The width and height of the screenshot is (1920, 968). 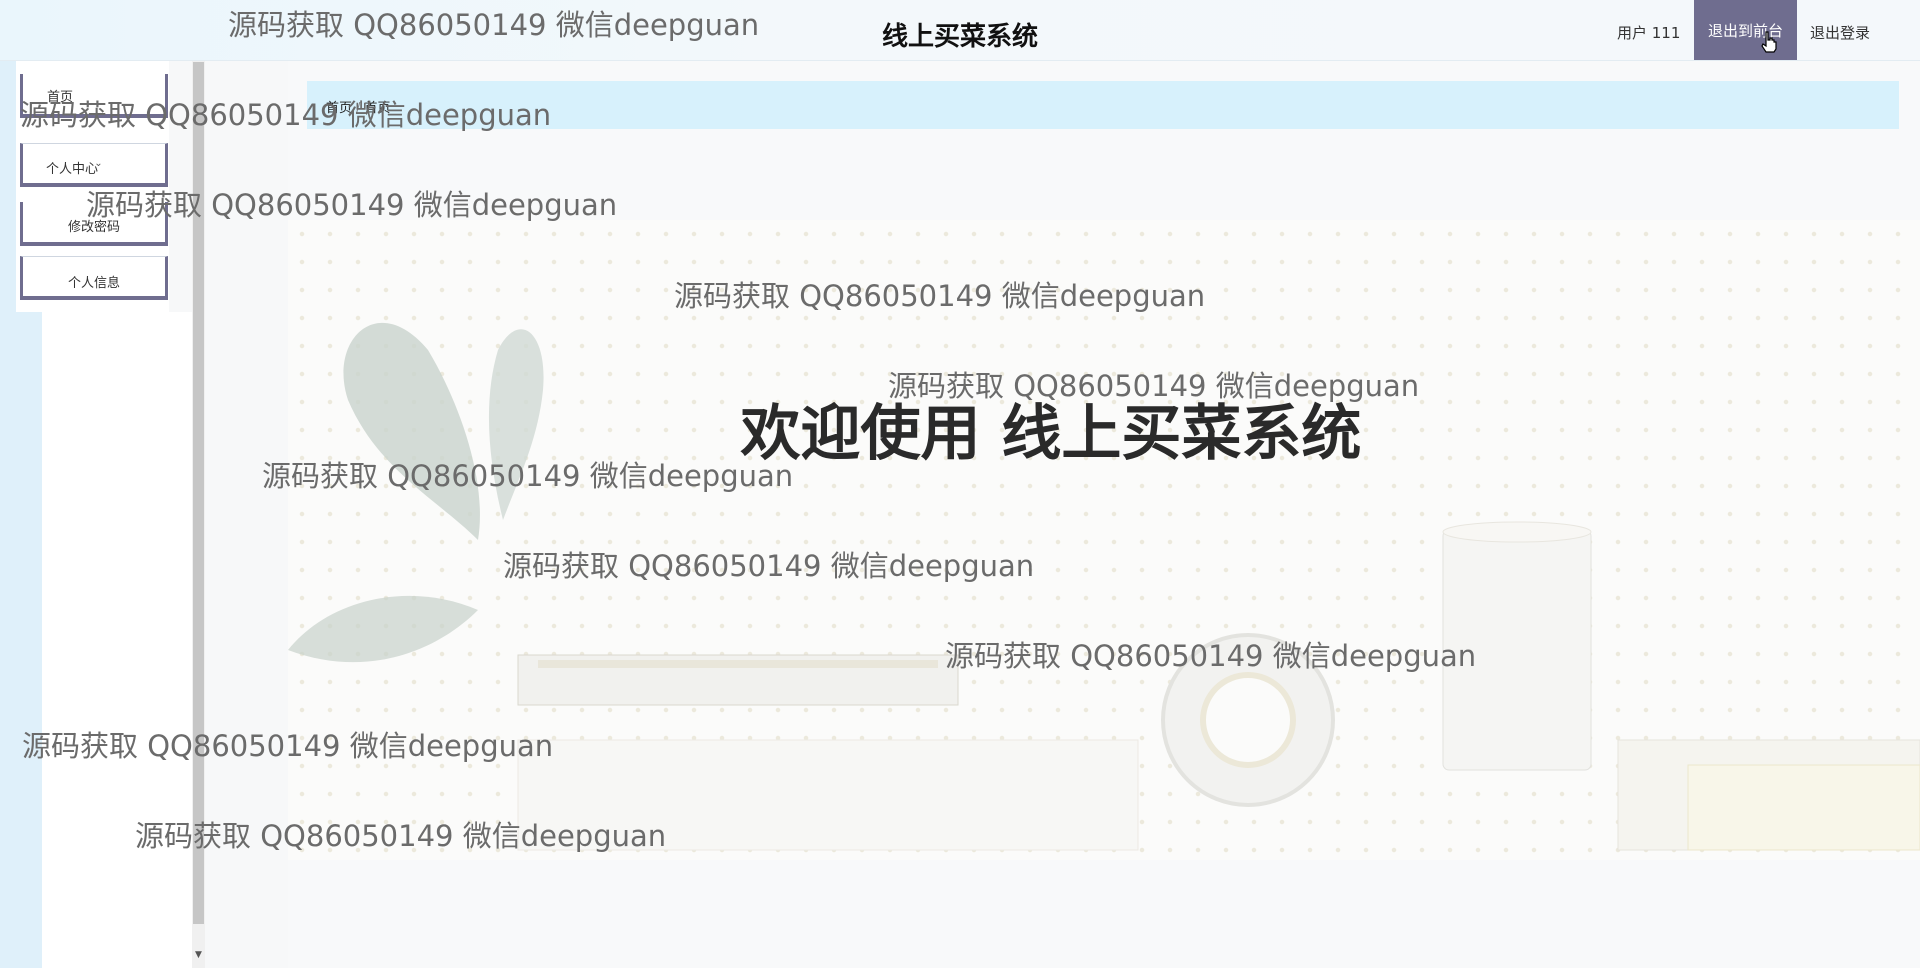 What do you see at coordinates (339, 108) in the screenshot?
I see `breadcrumb-item-home: 首页` at bounding box center [339, 108].